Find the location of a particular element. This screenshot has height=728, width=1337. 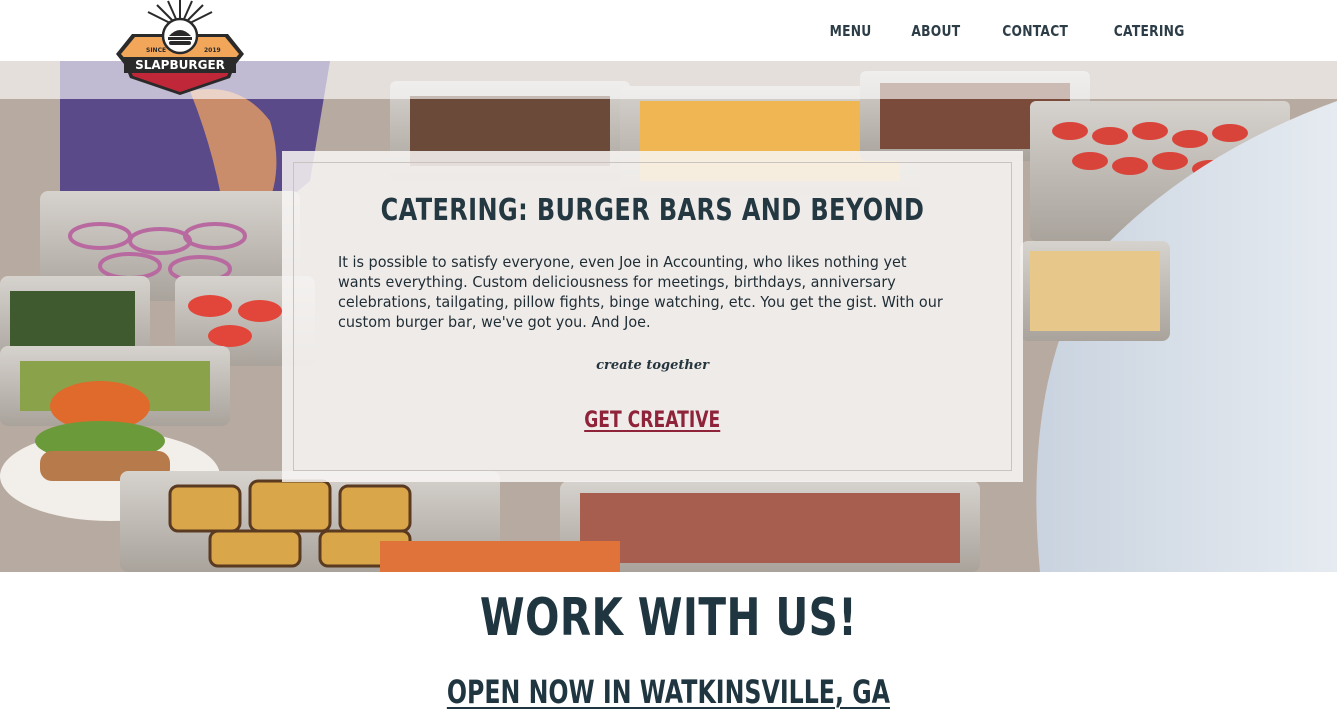

open-now-link: OPEN NOW IN WATKINSVILLE, GA is located at coordinates (668, 692).